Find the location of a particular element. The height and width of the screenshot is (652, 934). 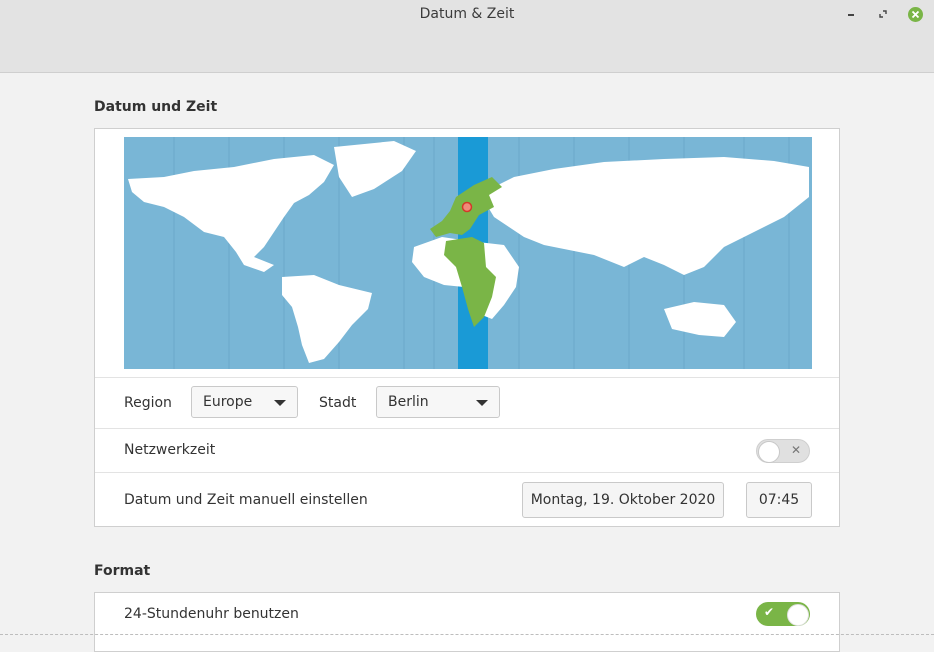

region-dropdown: Europe is located at coordinates (244, 402).